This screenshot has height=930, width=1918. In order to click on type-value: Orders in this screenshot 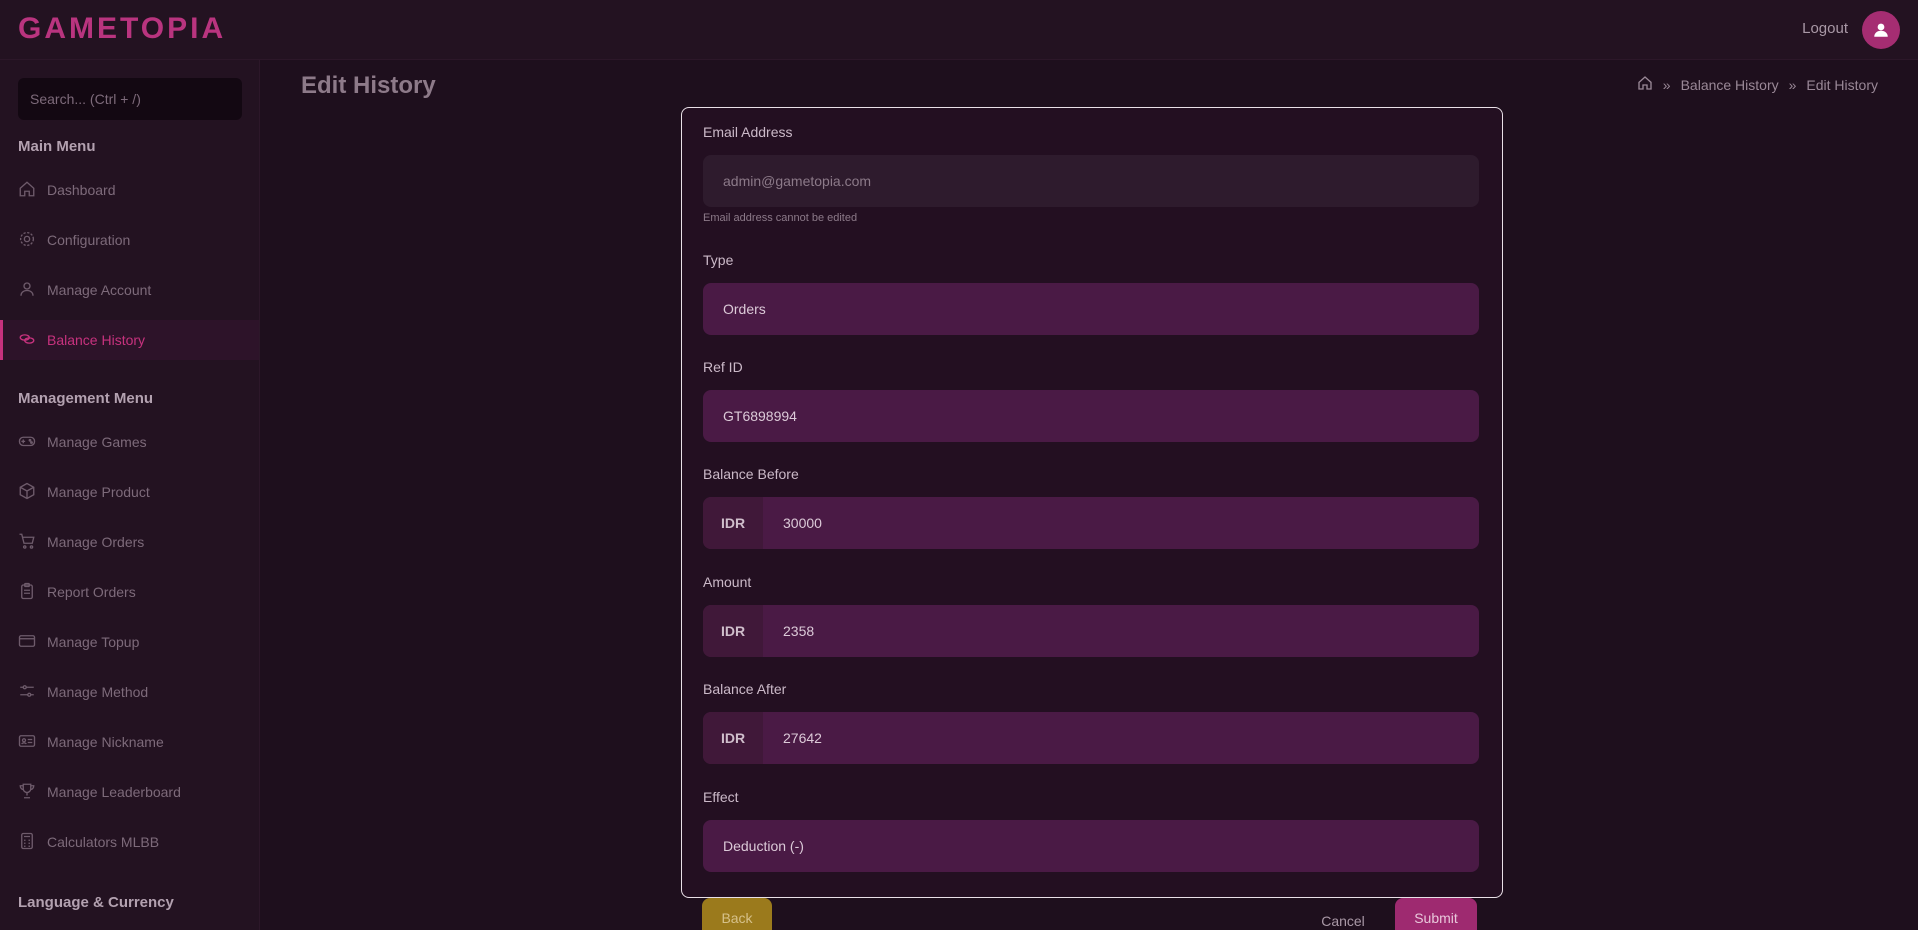, I will do `click(744, 309)`.